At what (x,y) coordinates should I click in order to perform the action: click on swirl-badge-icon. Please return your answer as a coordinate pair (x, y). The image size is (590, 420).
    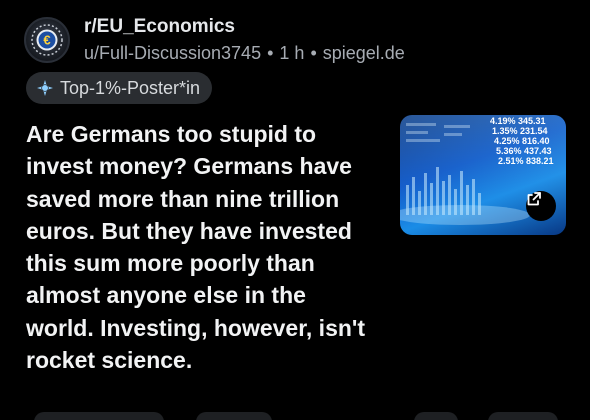
    Looking at the image, I should click on (45, 88).